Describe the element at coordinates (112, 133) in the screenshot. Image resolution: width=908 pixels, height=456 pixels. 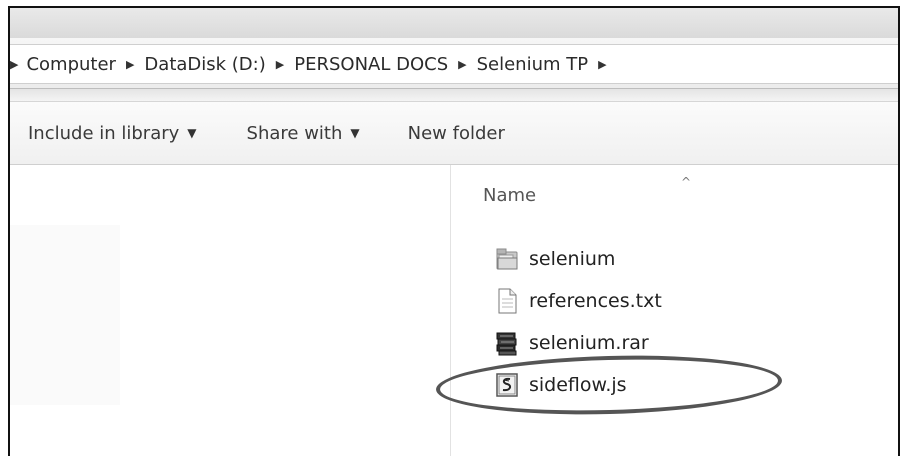
I see `include-in-library-button: Include in library ▼` at that location.